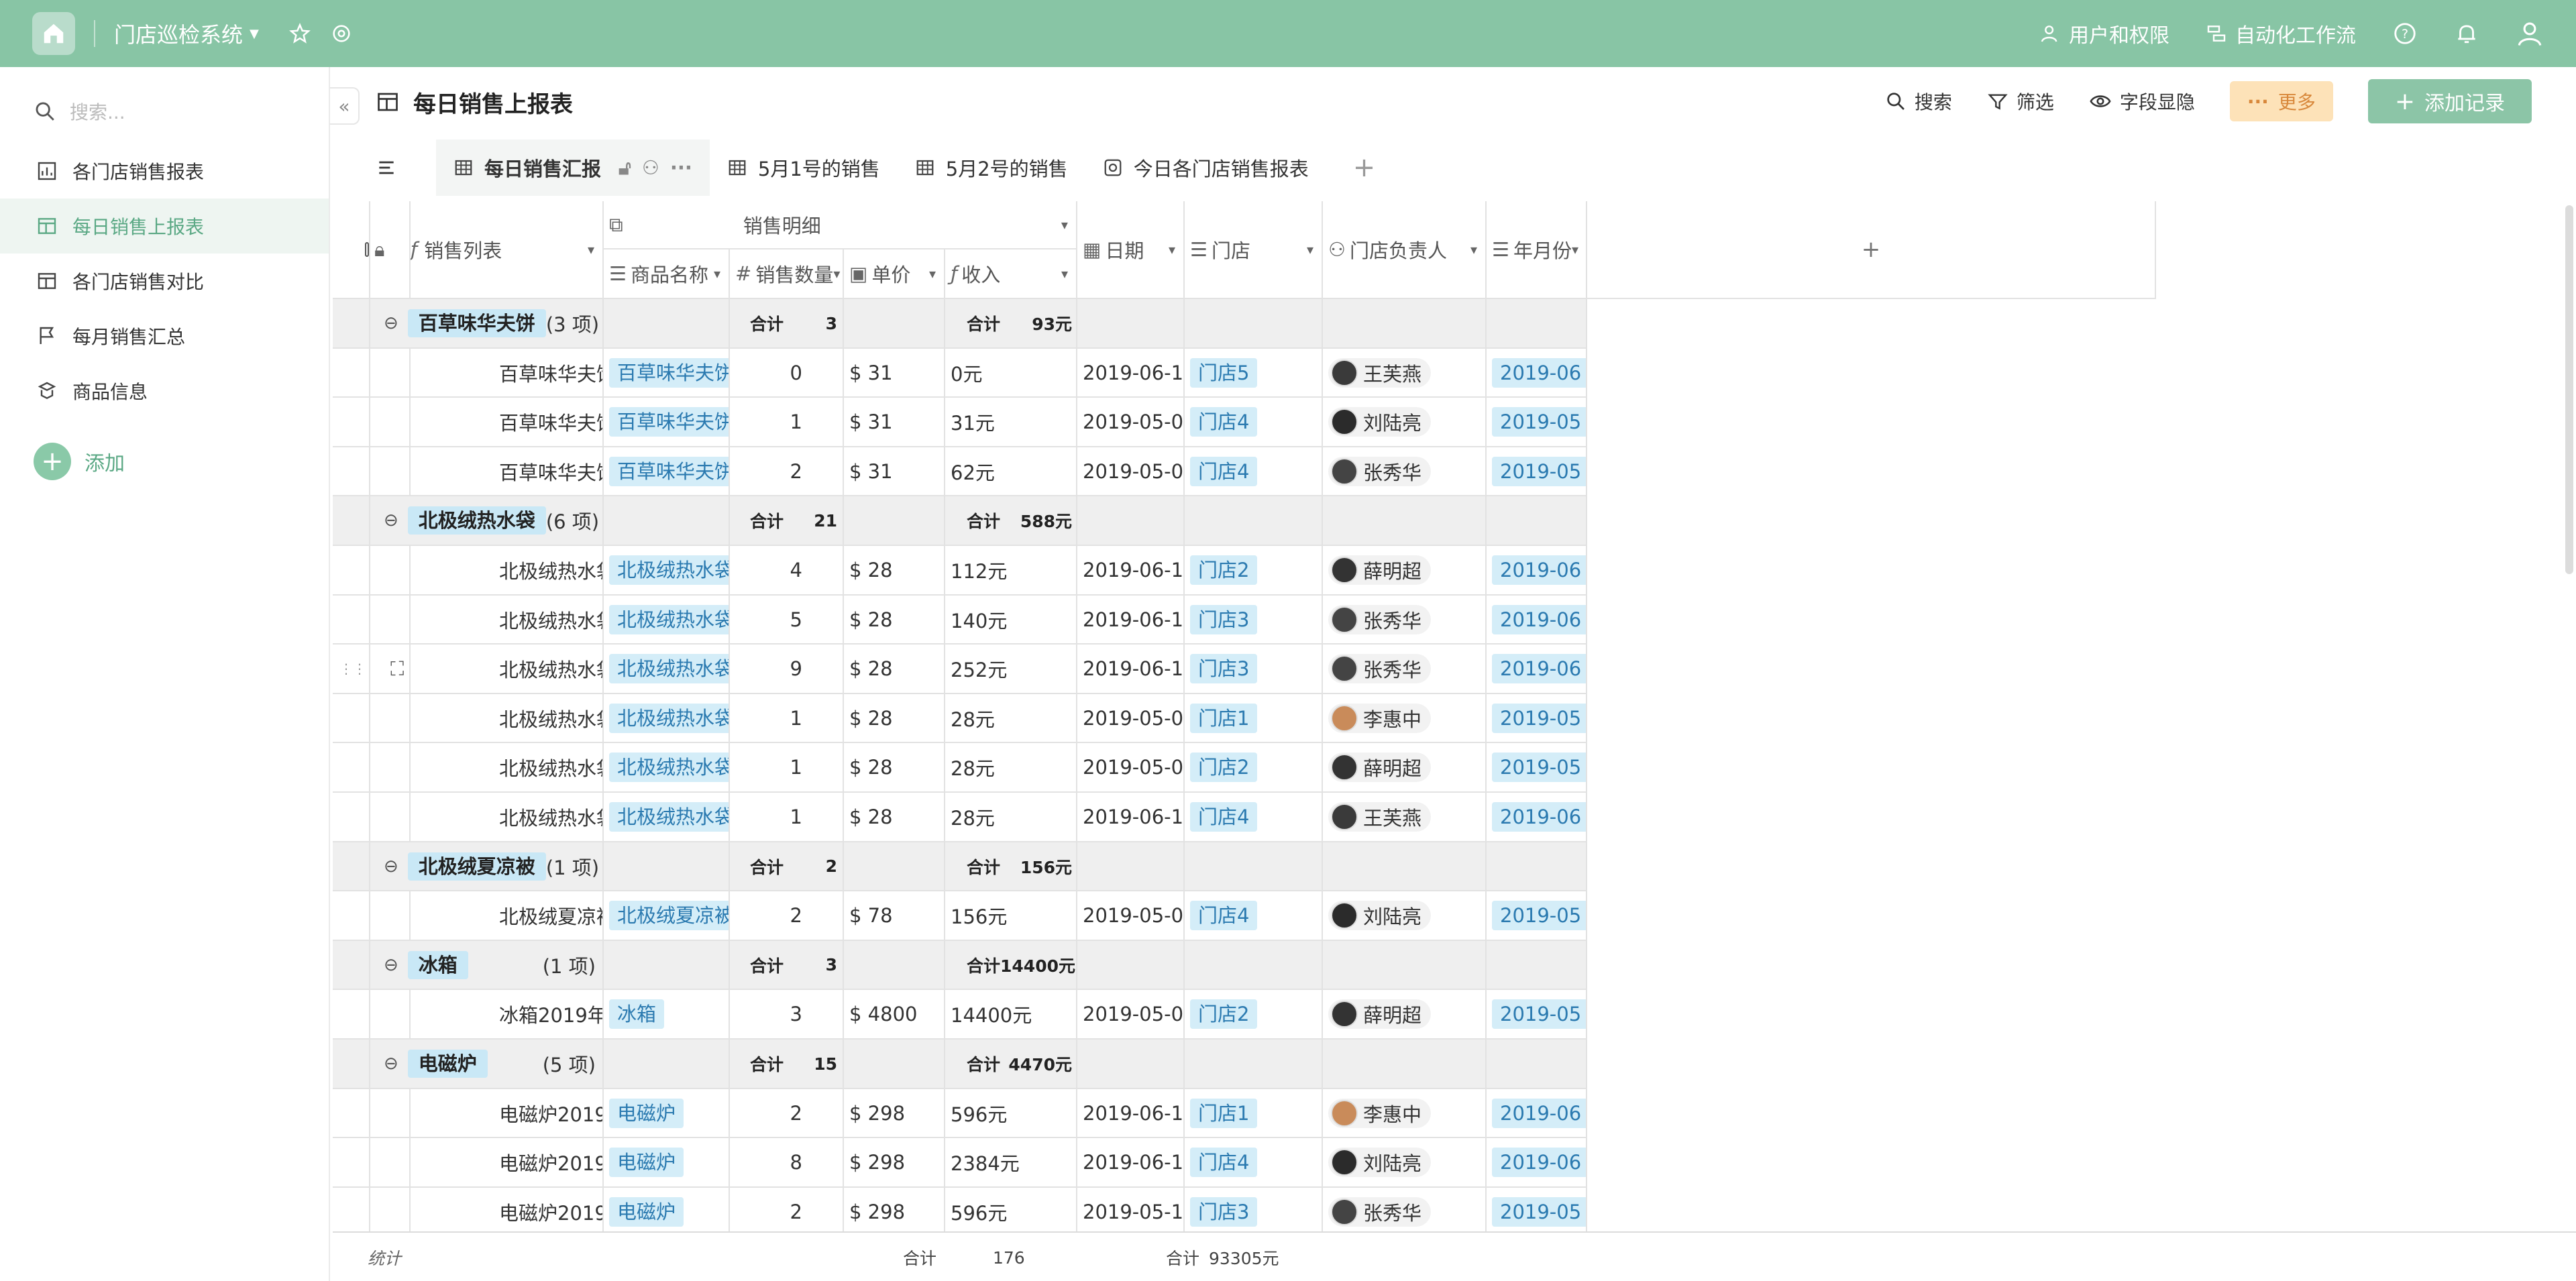  I want to click on tab-2: 5月2号的销售, so click(991, 168).